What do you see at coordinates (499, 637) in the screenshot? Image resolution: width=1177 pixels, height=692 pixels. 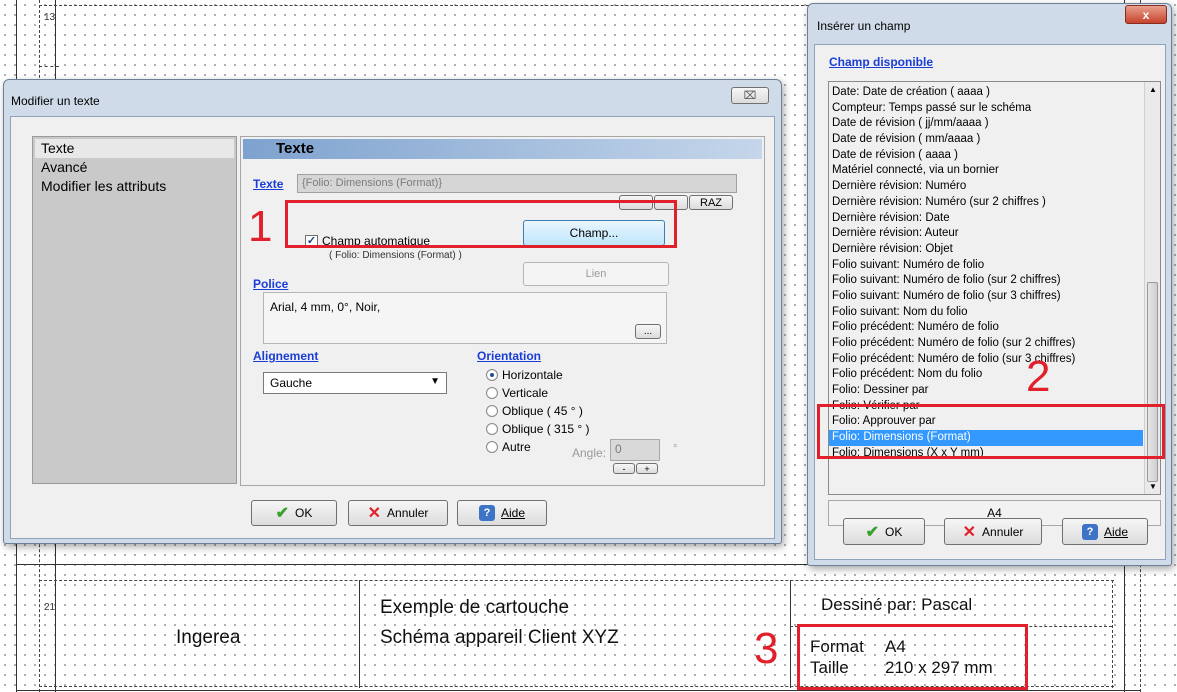 I see `cartouche-title-line2: Schéma appareil Client XYZ` at bounding box center [499, 637].